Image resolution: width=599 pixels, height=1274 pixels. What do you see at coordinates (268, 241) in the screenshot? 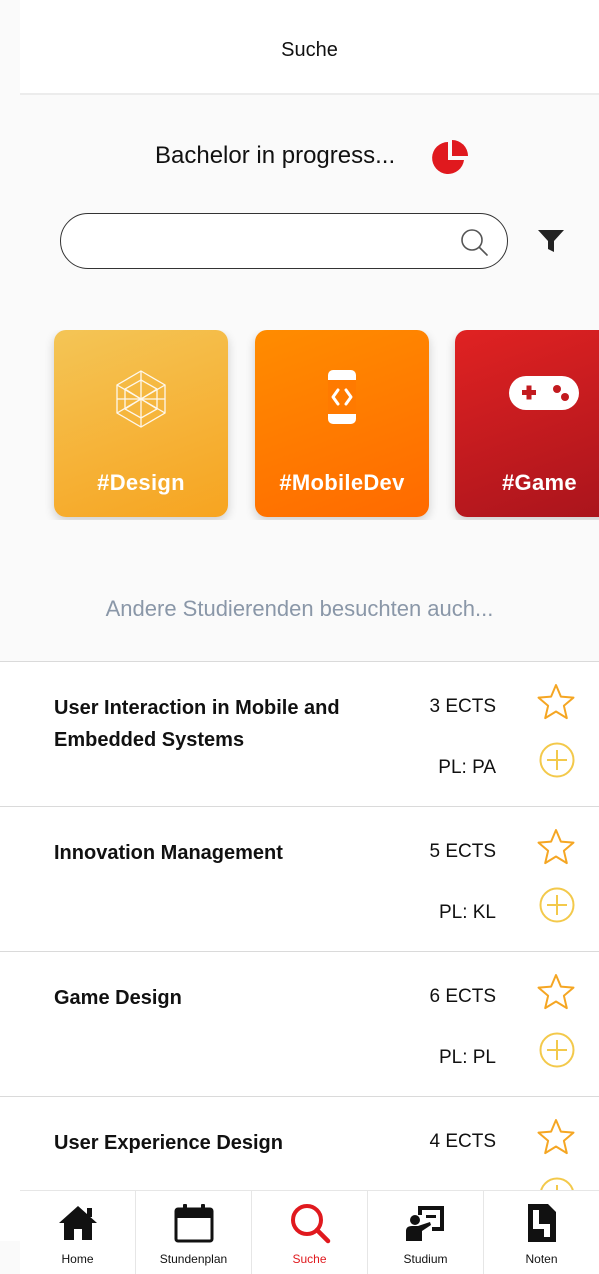
I see `search-input` at bounding box center [268, 241].